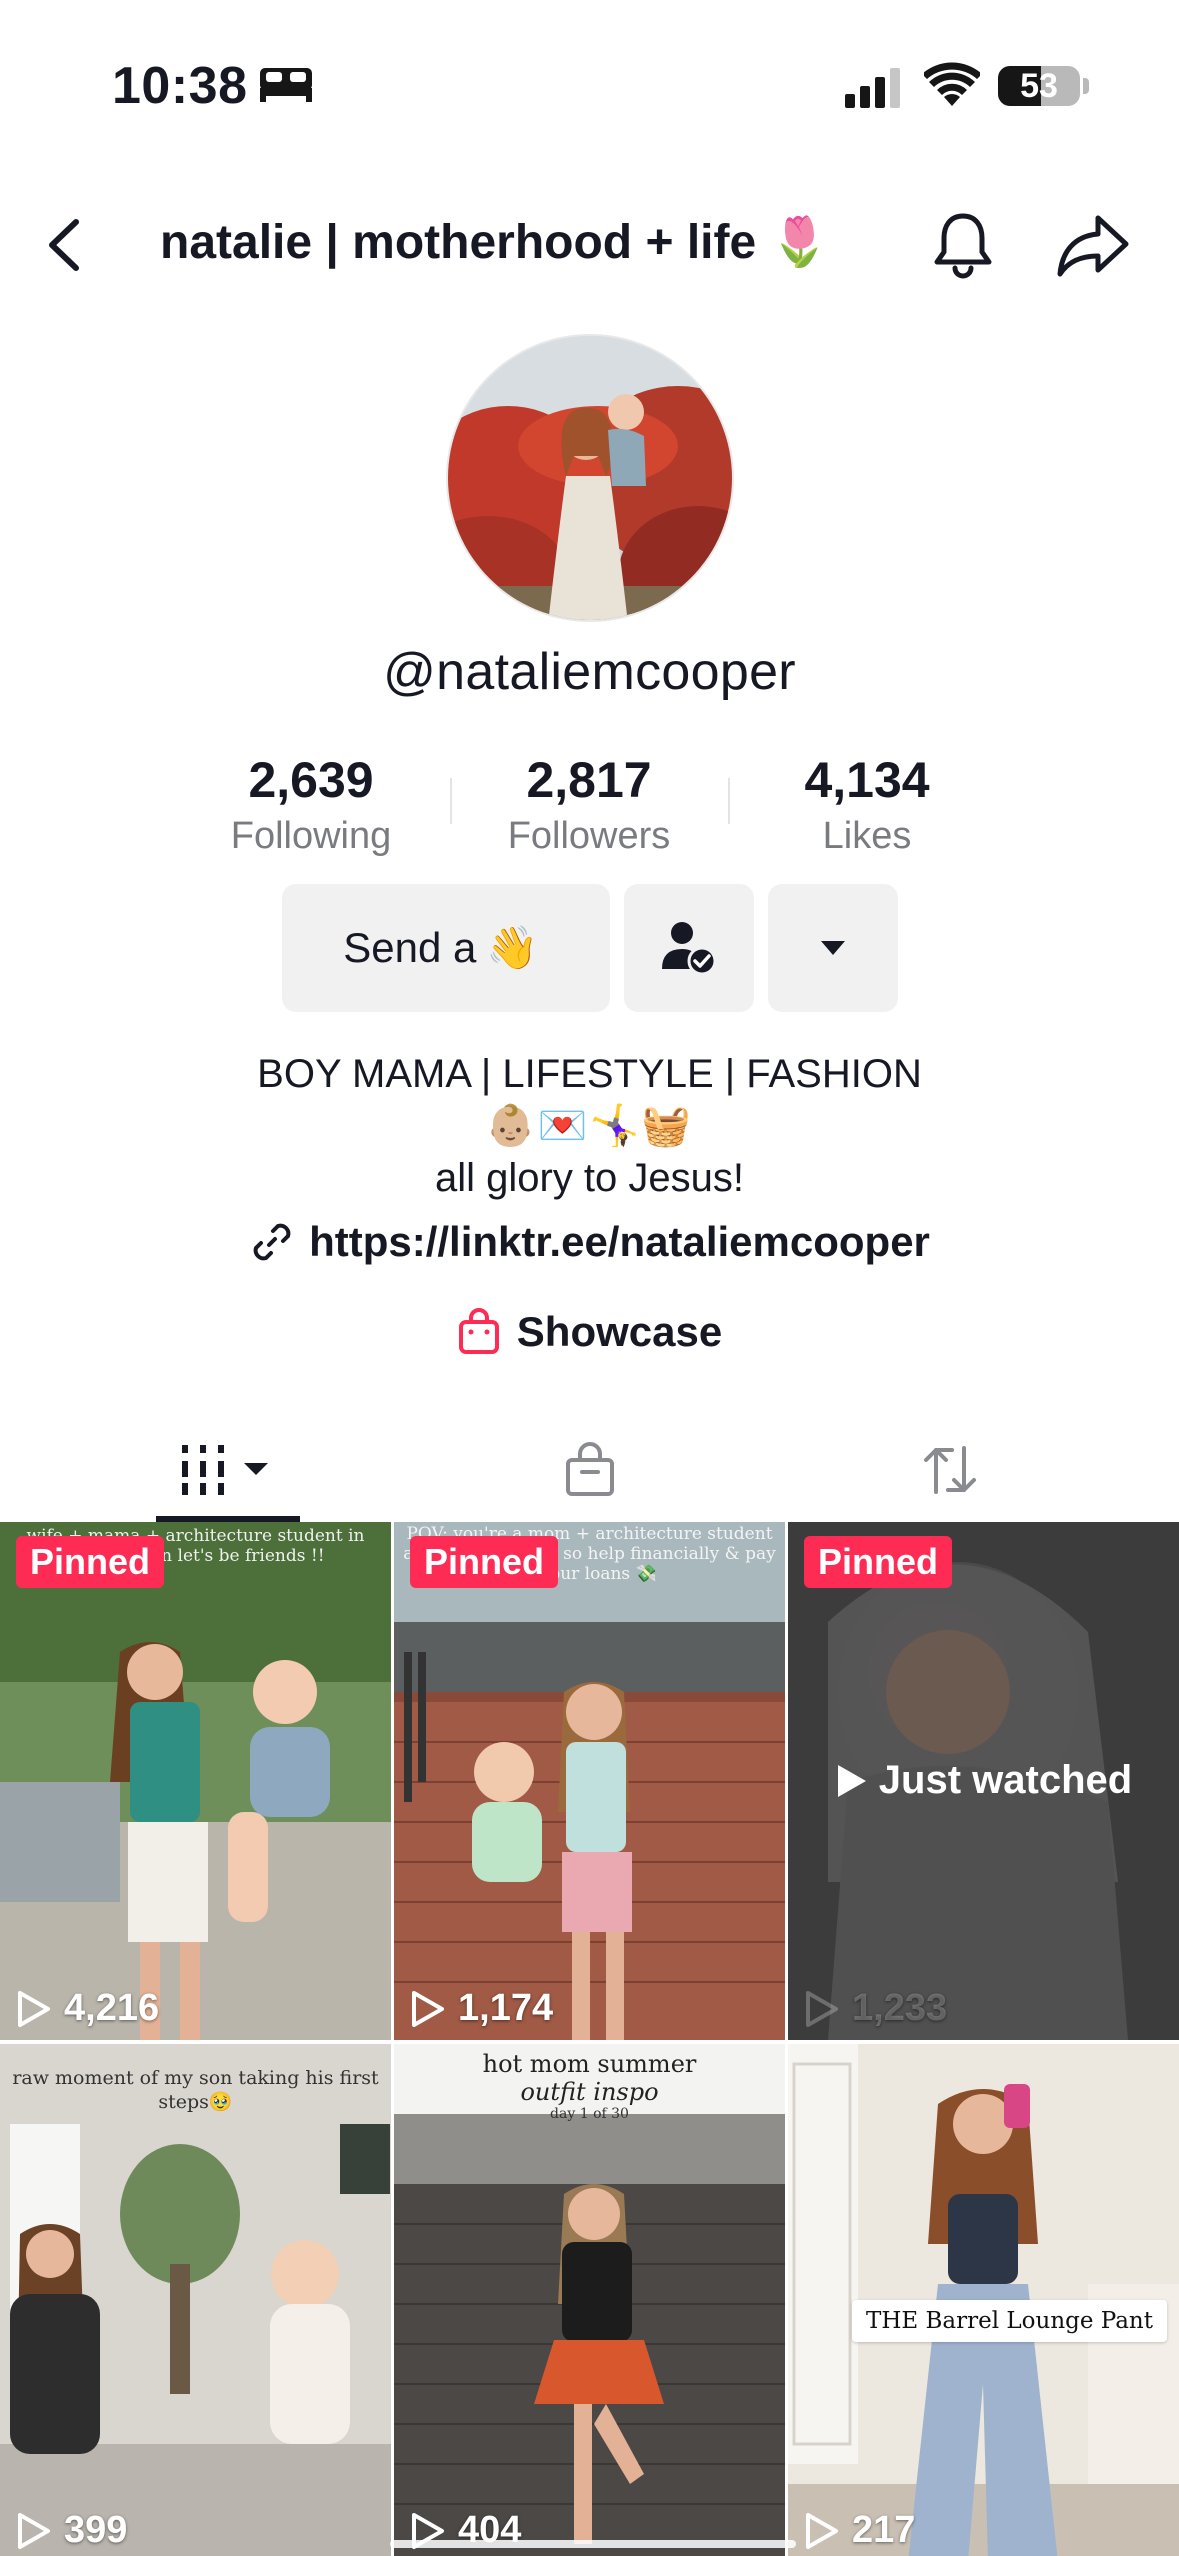 This screenshot has width=1179, height=2556. I want to click on status-time: 10:38, so click(180, 86).